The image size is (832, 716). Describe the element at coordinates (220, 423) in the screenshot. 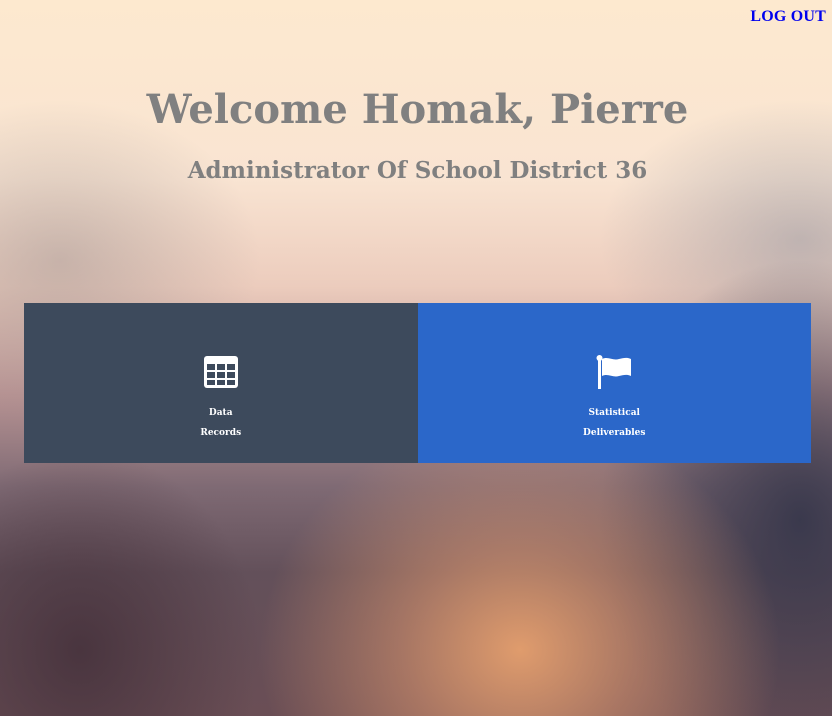

I see `data-records-label: Data Records` at that location.